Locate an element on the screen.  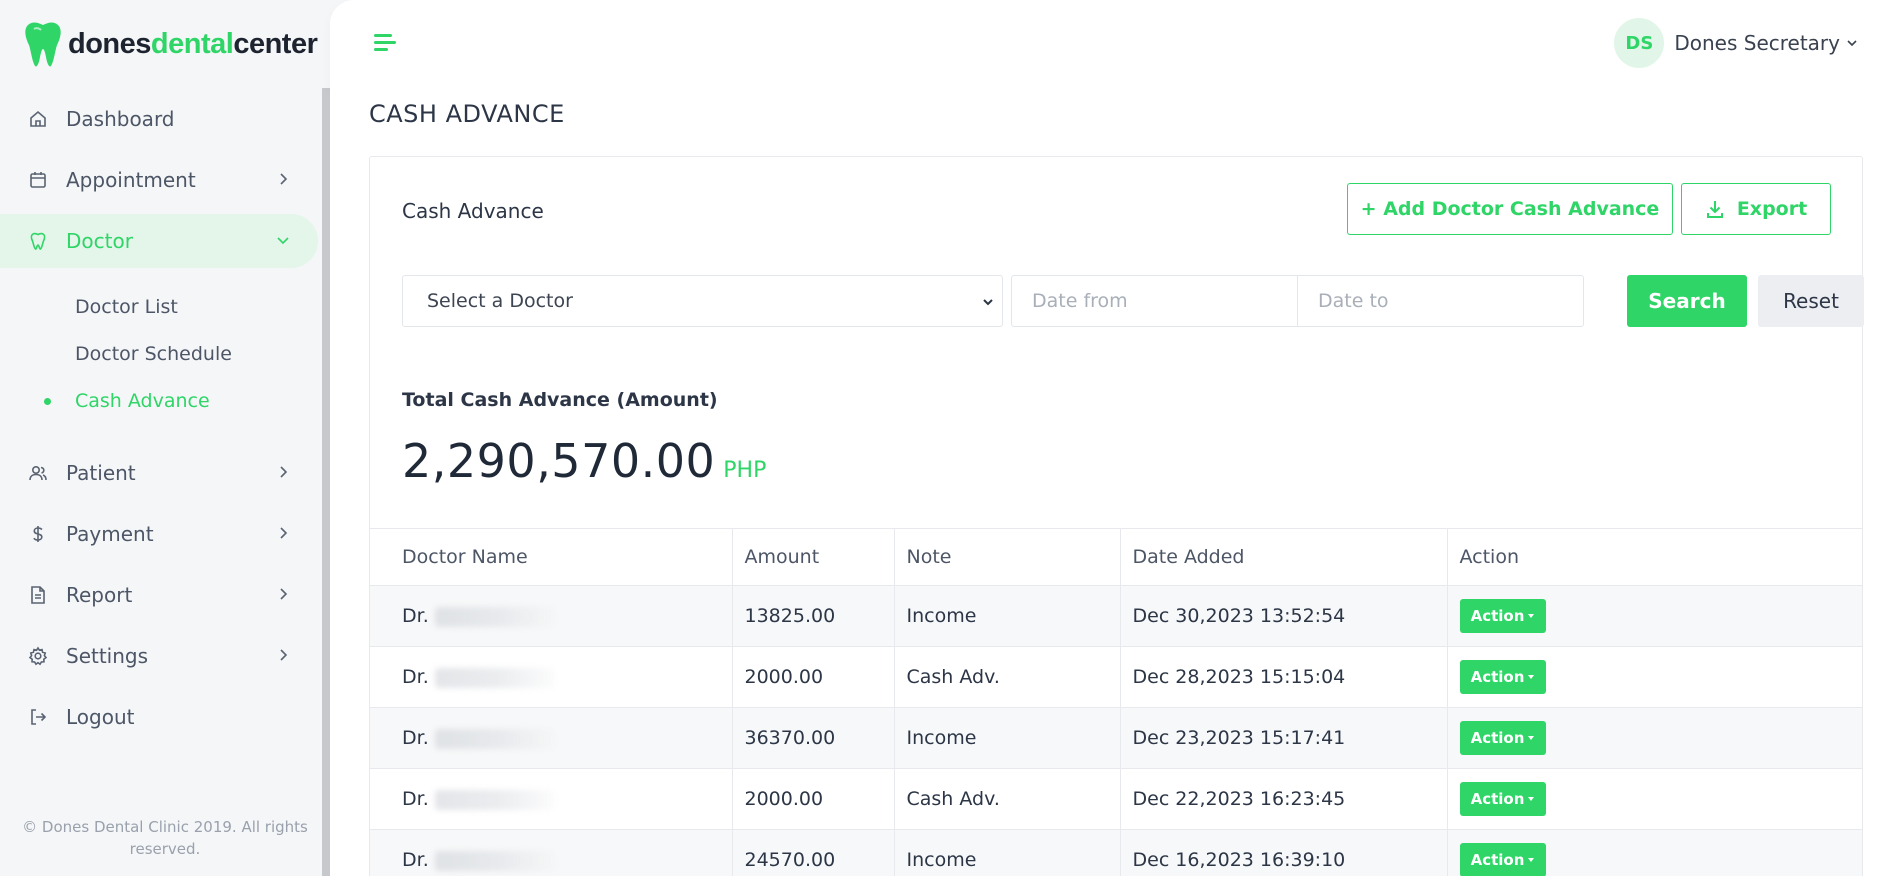
sidebar-item-label: Dashboard is located at coordinates (120, 119).